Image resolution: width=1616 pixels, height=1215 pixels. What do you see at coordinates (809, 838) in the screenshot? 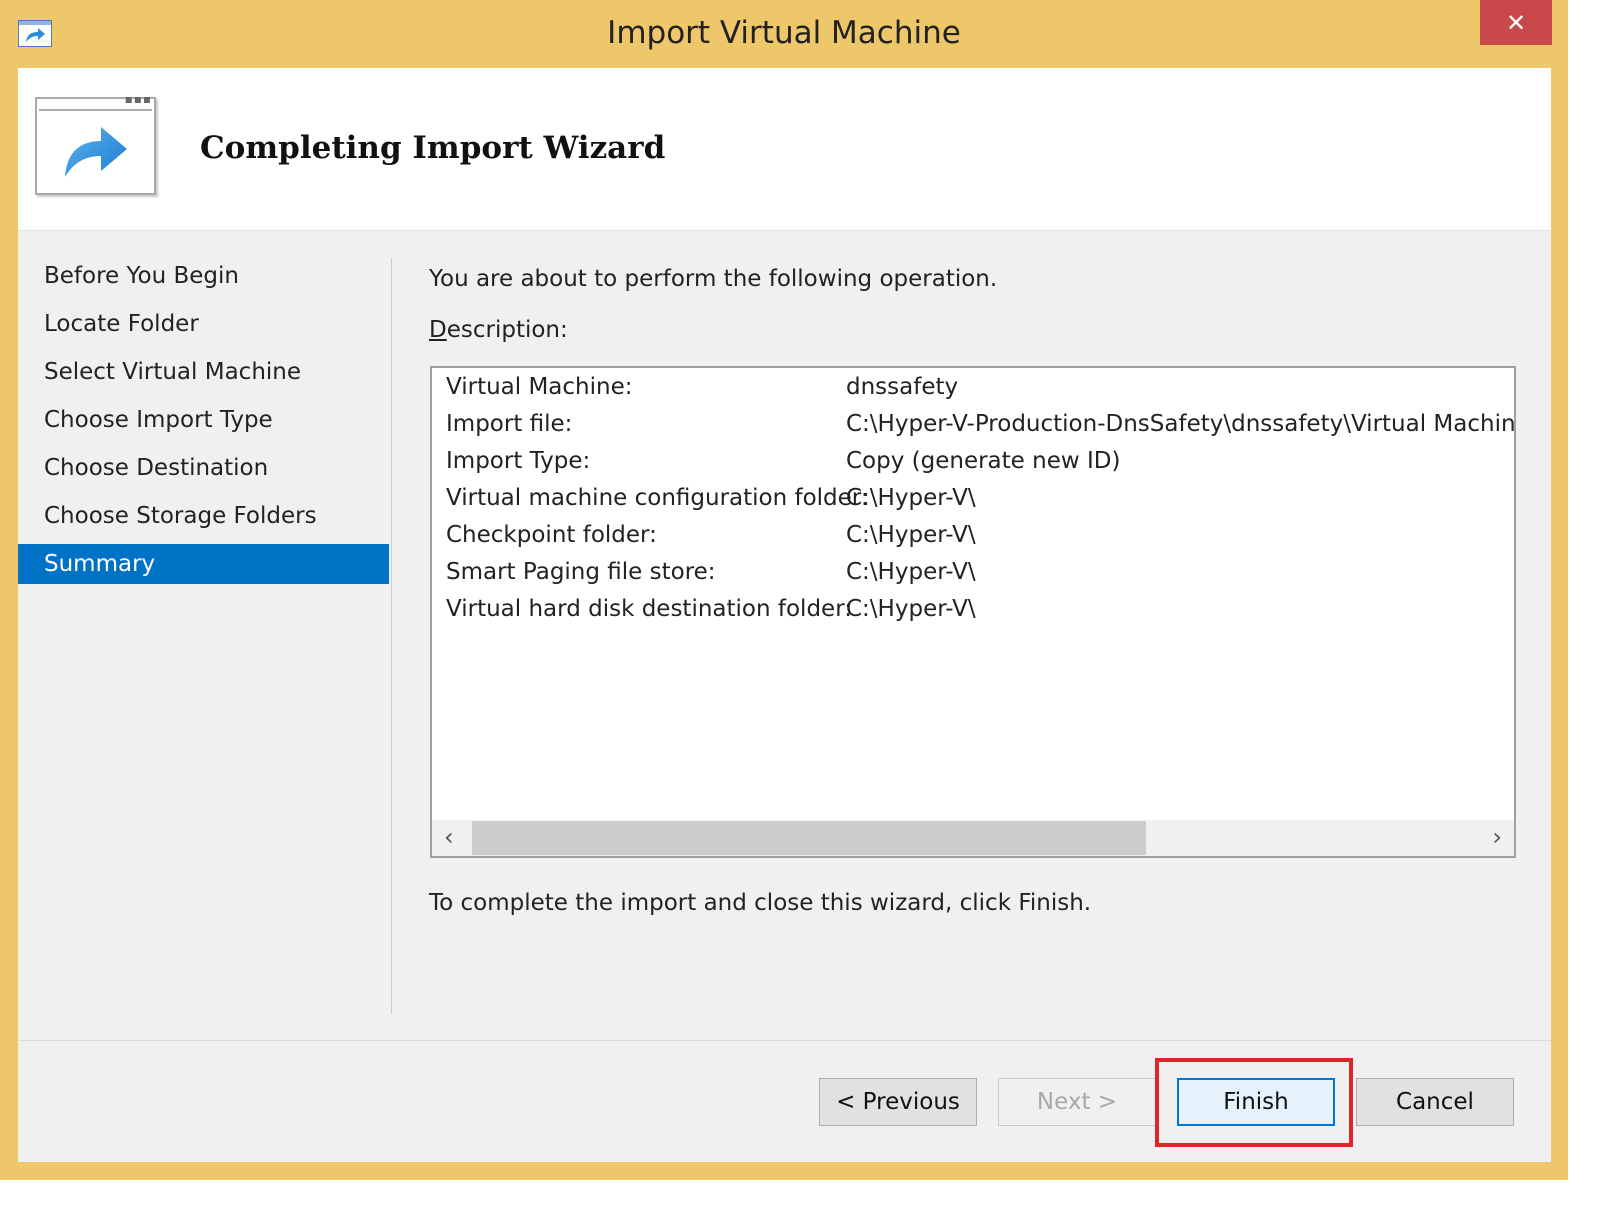
I see `scrollbar-thumb` at bounding box center [809, 838].